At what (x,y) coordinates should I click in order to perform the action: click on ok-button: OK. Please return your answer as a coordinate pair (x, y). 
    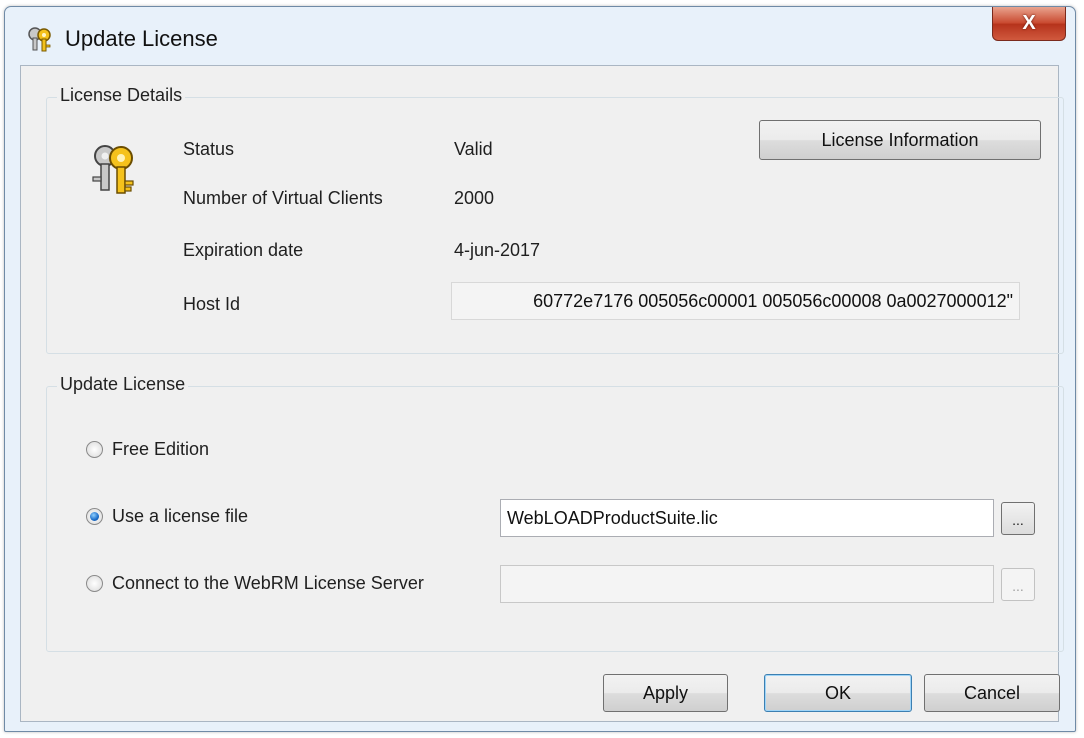
    Looking at the image, I should click on (838, 693).